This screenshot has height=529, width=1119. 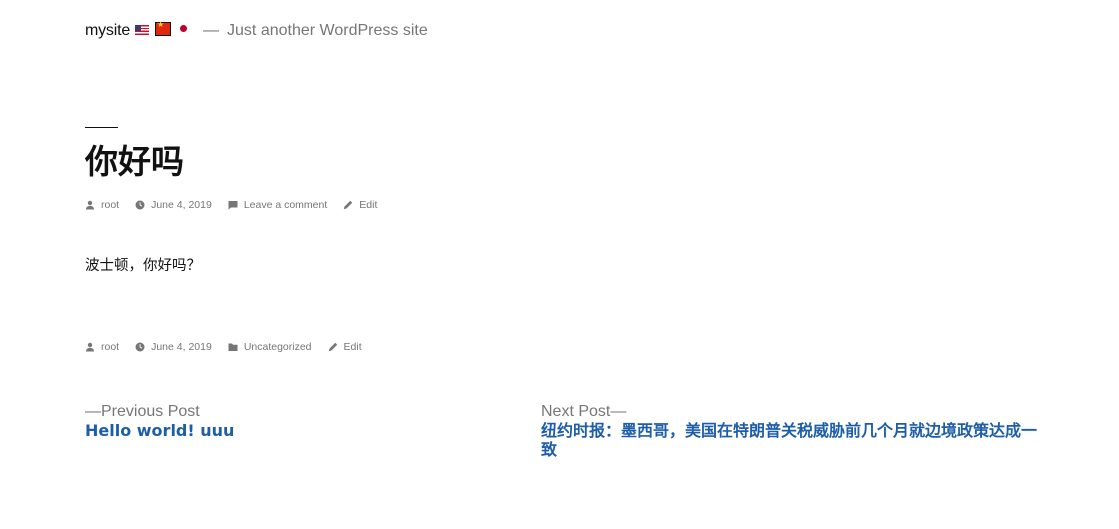 What do you see at coordinates (184, 28) in the screenshot?
I see `japan-flag-icon` at bounding box center [184, 28].